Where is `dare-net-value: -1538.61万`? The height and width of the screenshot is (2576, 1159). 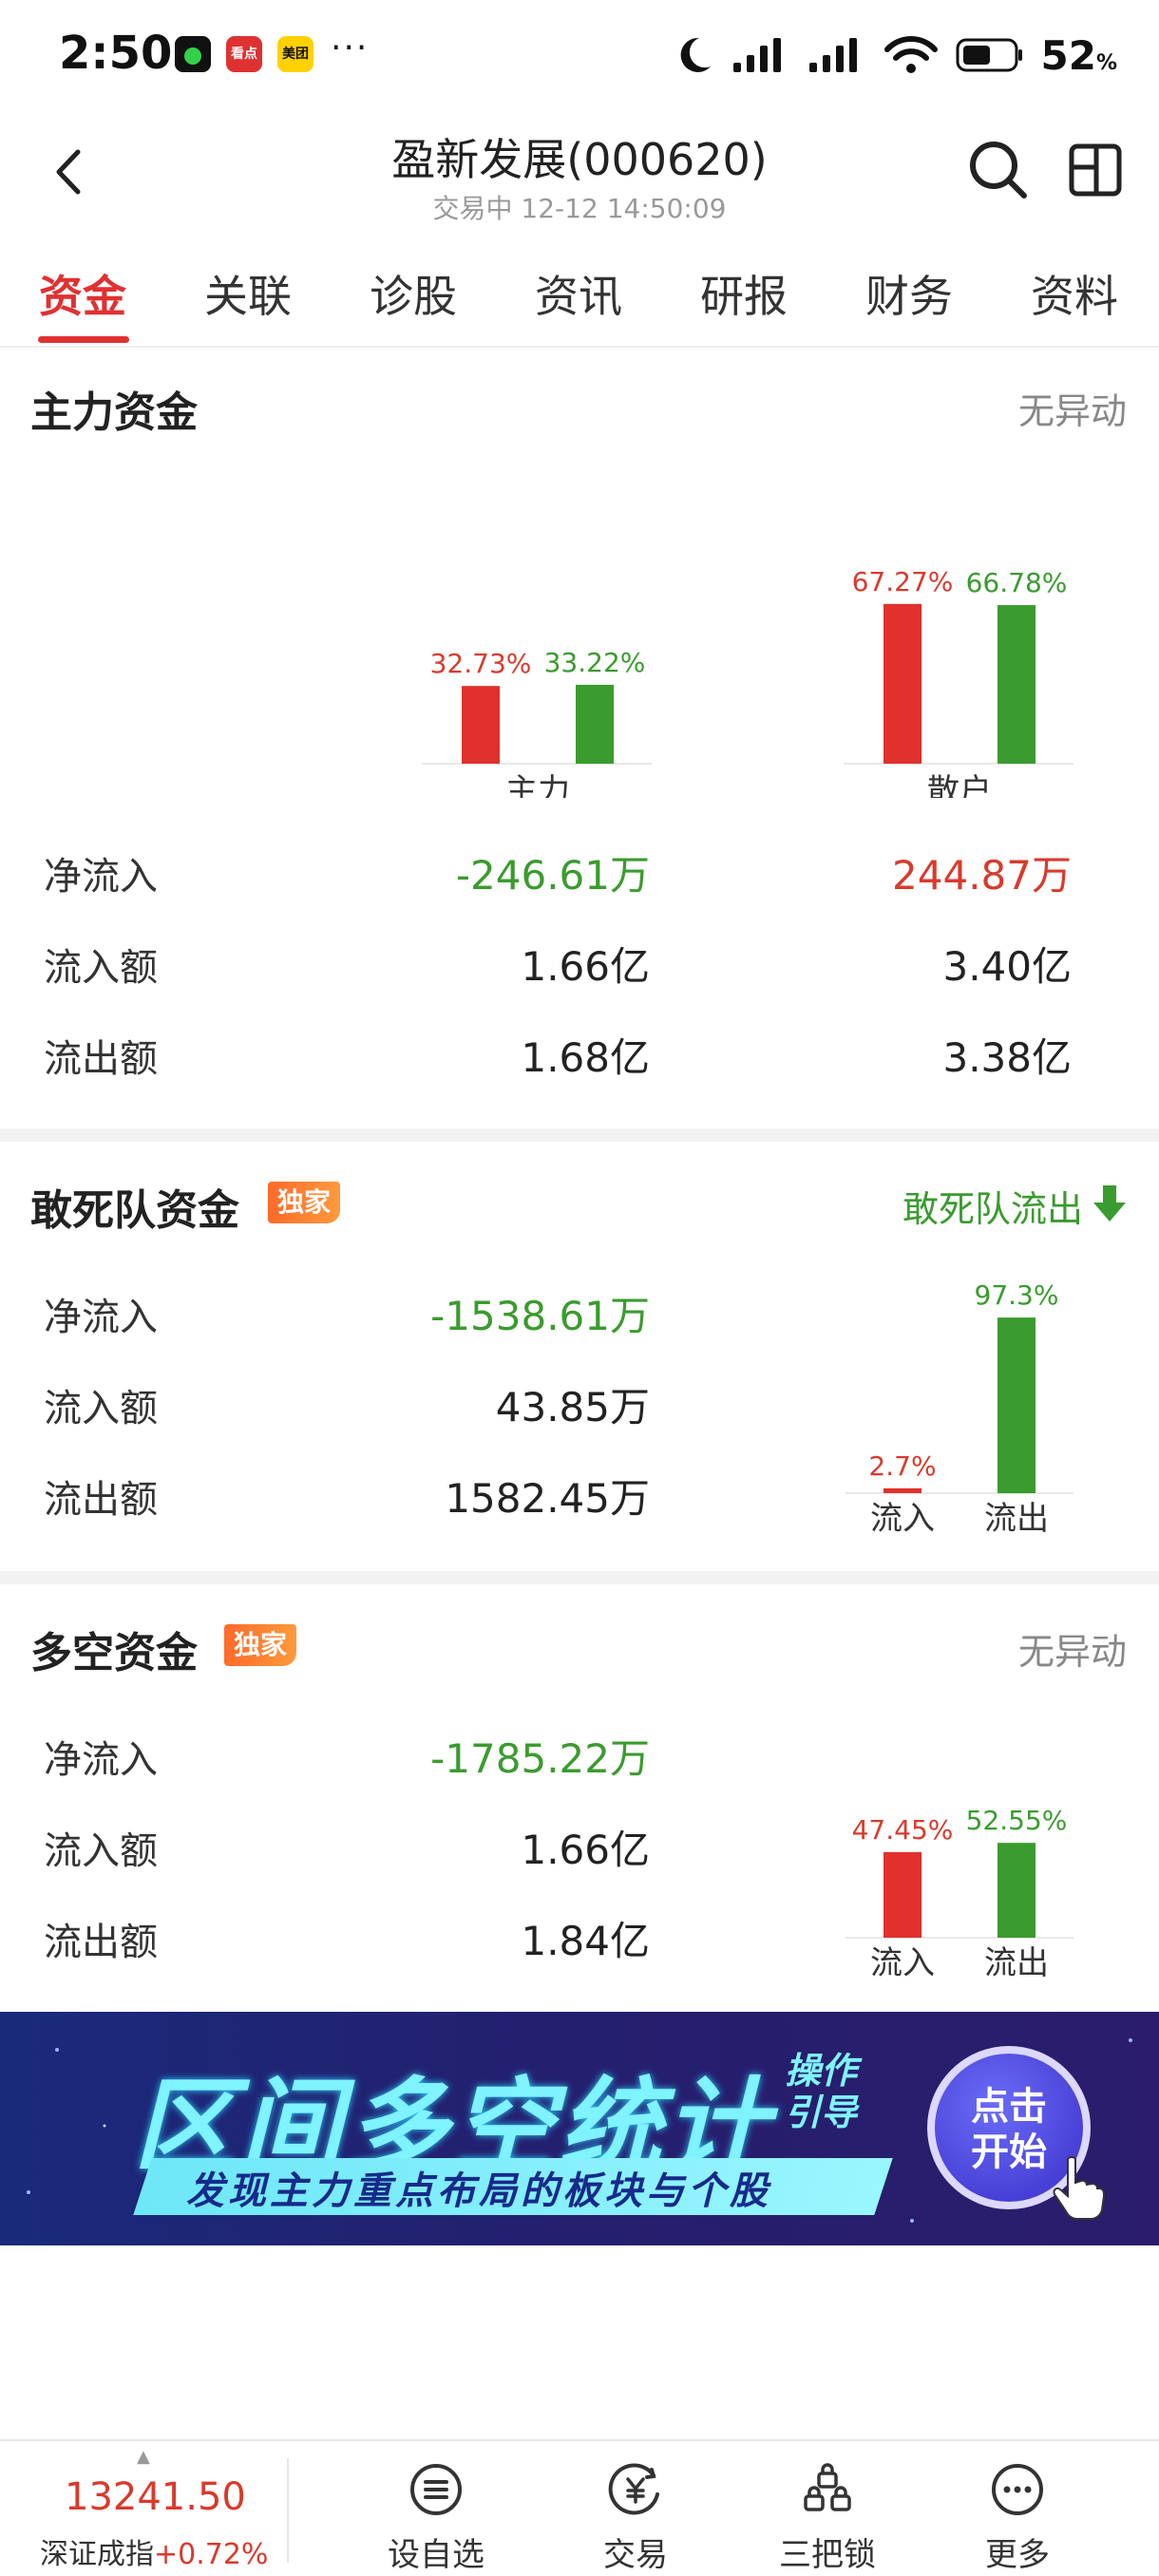
dare-net-value: -1538.61万 is located at coordinates (540, 1316).